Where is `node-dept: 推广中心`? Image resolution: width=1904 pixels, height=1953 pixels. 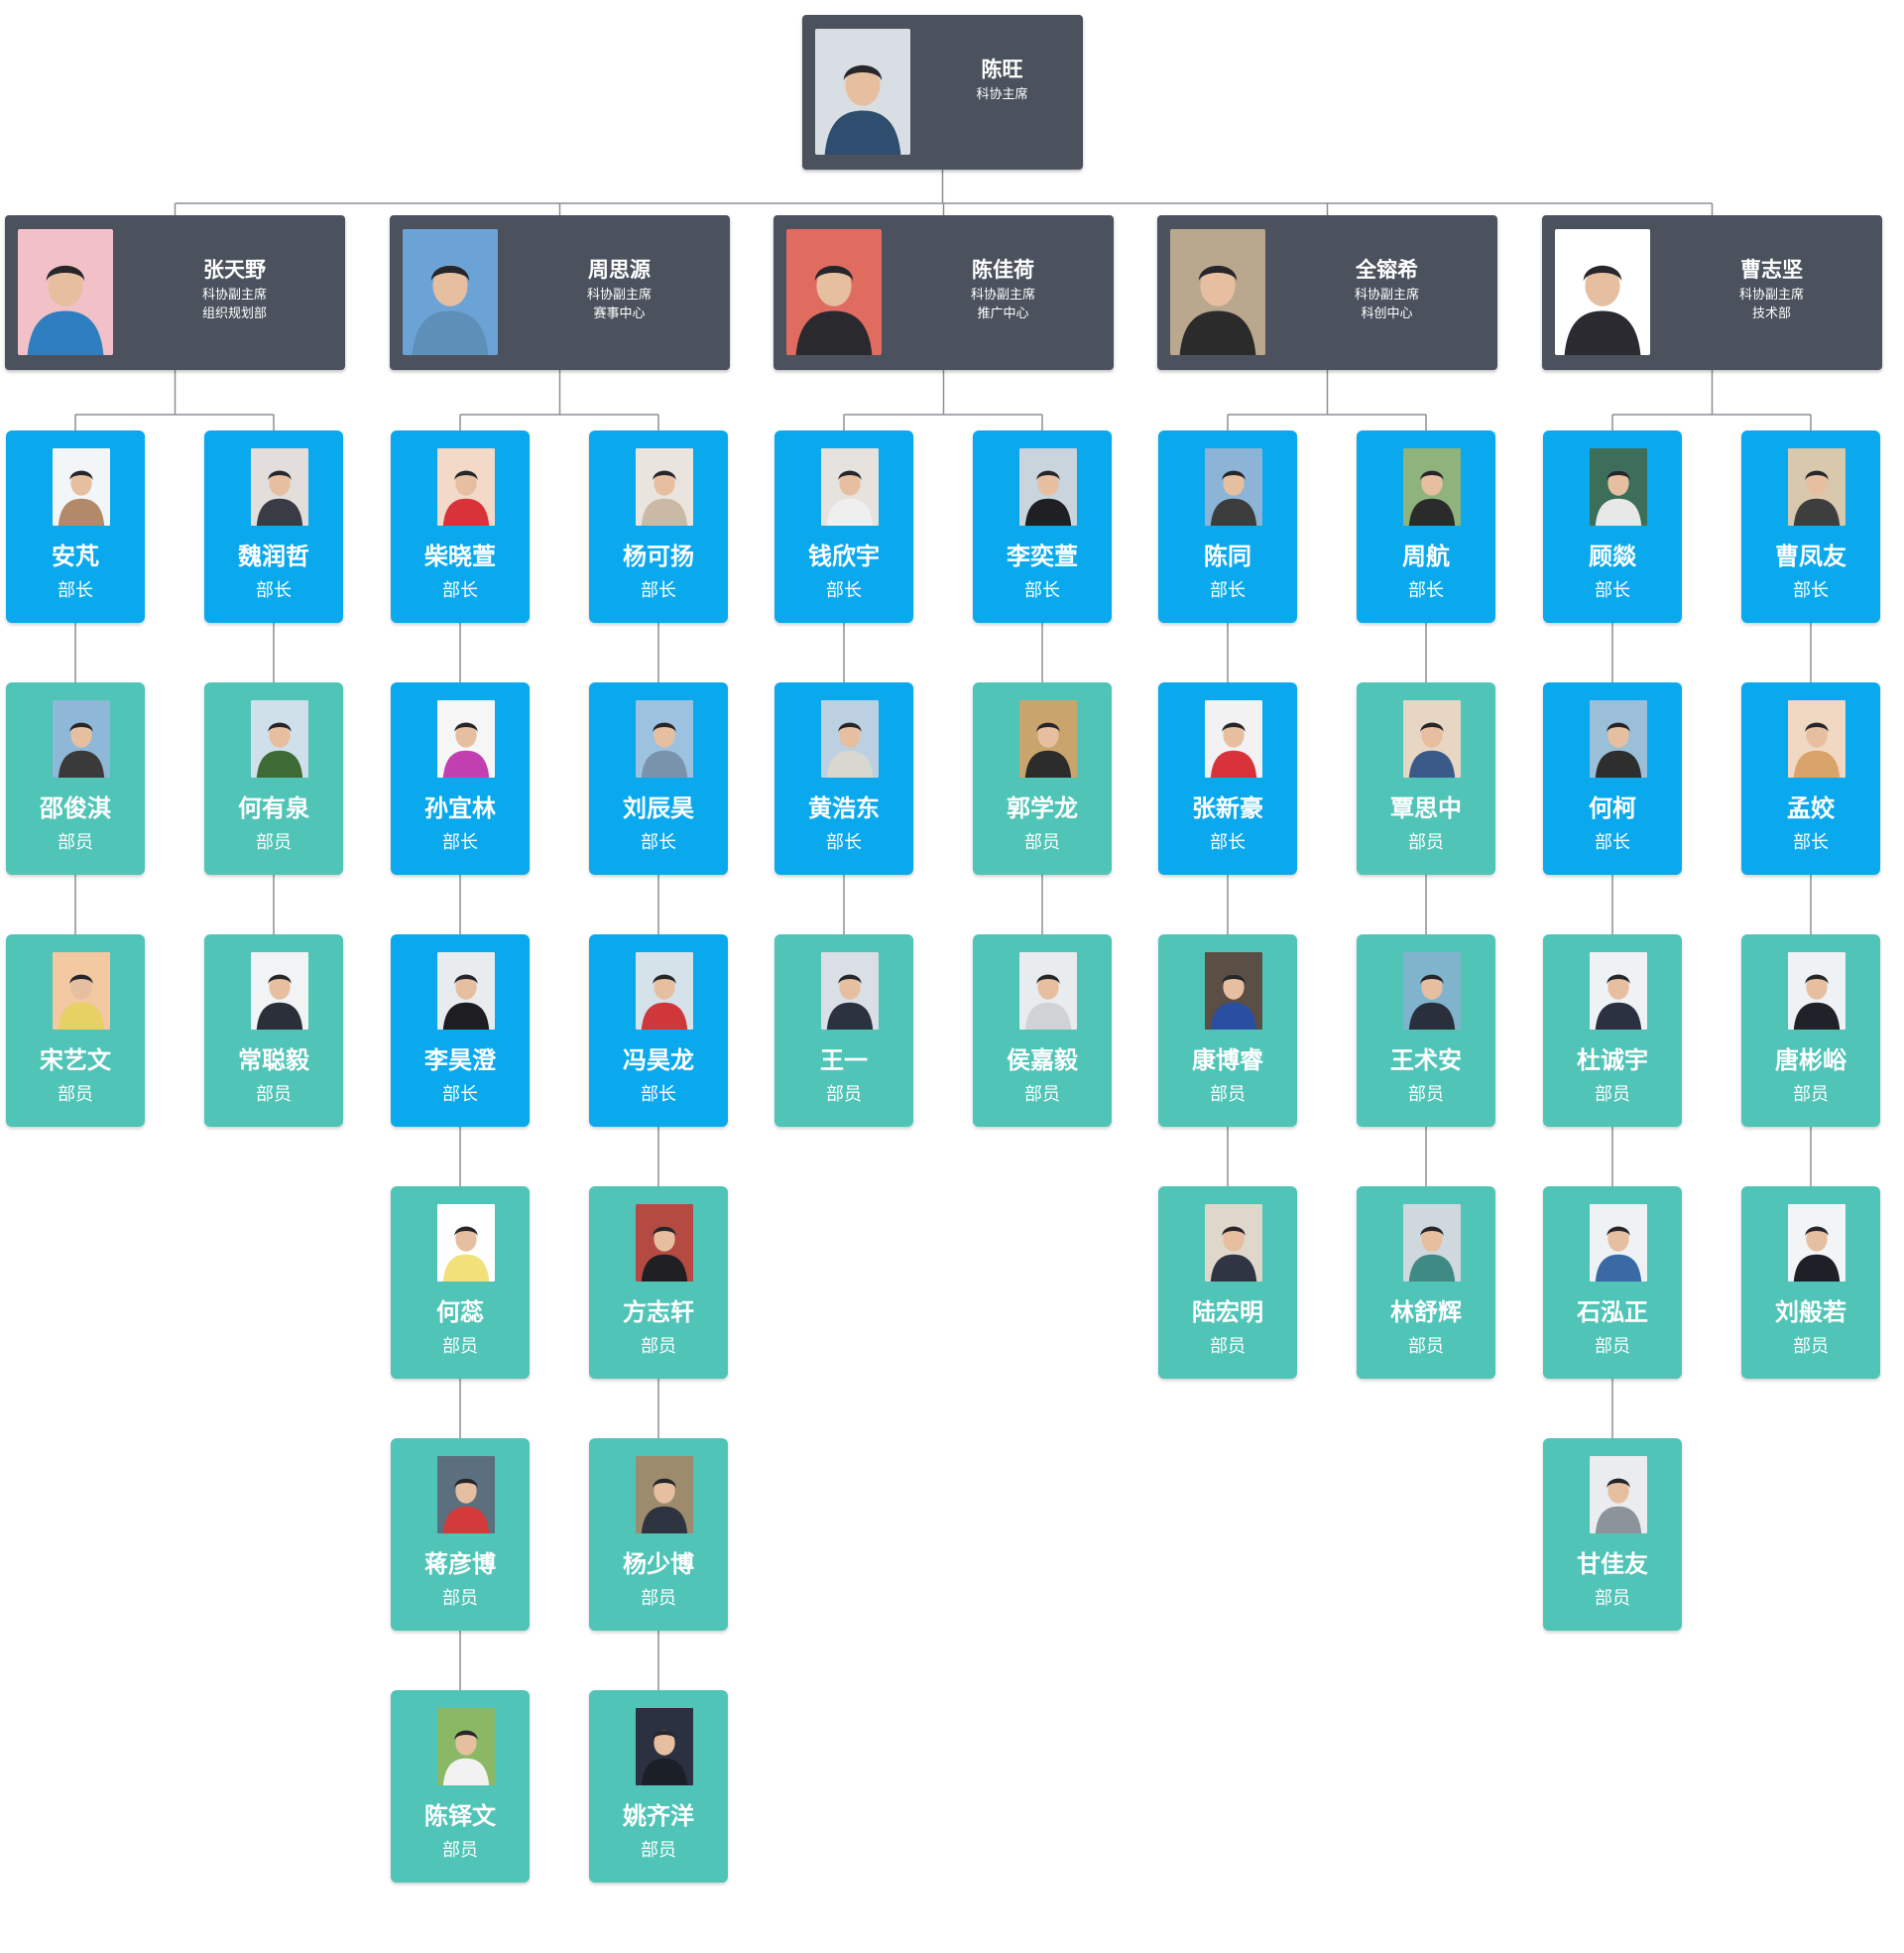
node-dept: 推广中心 is located at coordinates (1003, 312).